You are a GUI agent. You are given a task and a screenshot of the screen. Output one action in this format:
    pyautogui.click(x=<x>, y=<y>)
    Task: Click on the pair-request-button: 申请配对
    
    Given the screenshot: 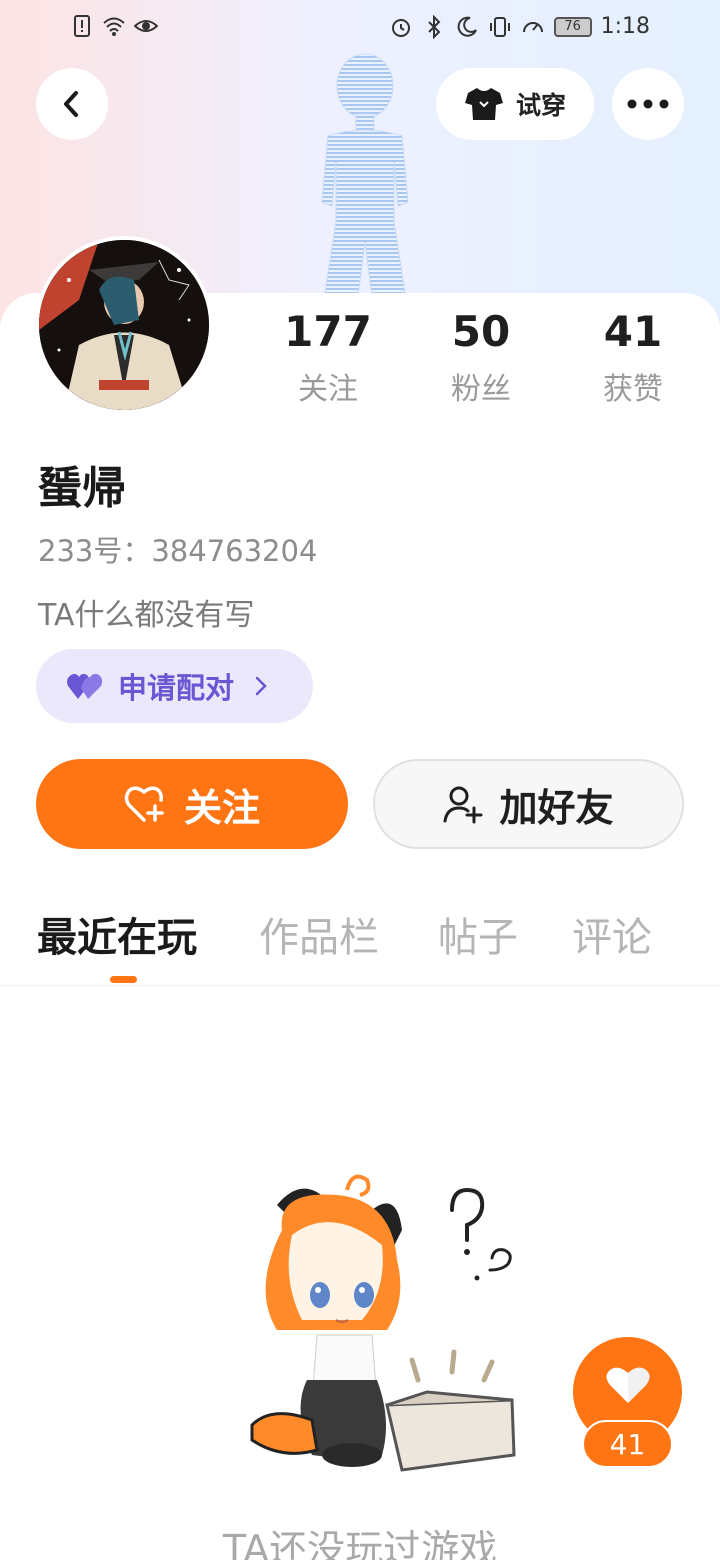 What is the action you would take?
    pyautogui.click(x=174, y=686)
    